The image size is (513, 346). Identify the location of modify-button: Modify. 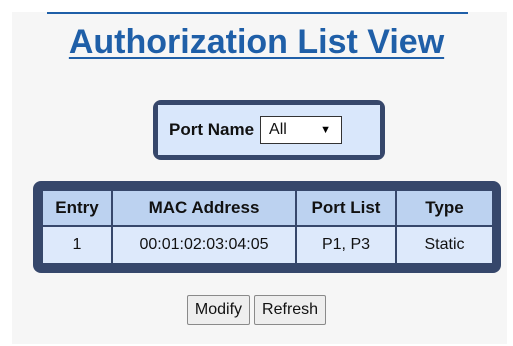
(218, 310).